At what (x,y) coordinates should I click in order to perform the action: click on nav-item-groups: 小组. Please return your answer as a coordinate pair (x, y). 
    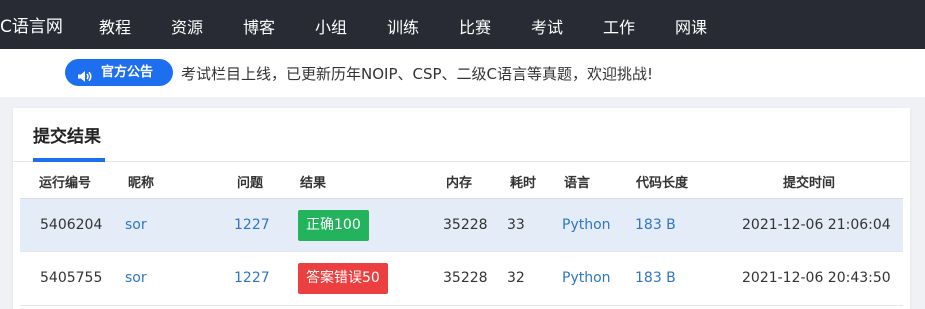
    Looking at the image, I should click on (331, 26).